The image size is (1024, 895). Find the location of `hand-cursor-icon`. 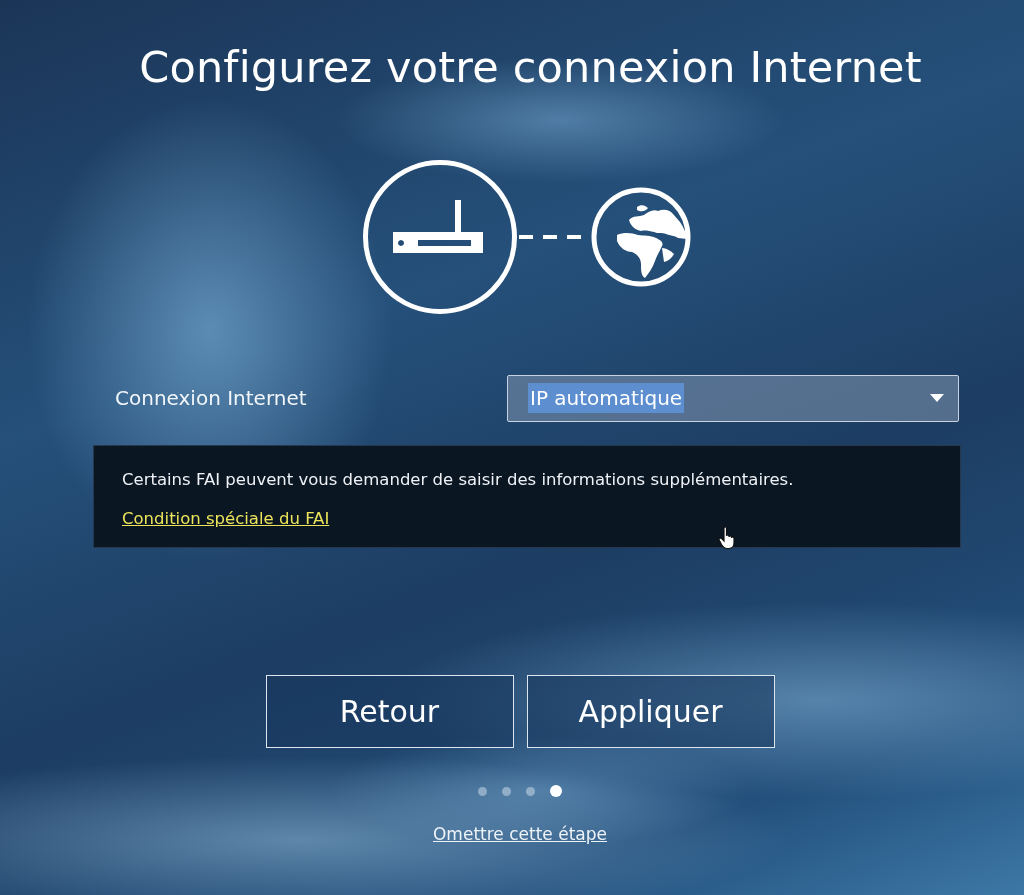

hand-cursor-icon is located at coordinates (728, 538).